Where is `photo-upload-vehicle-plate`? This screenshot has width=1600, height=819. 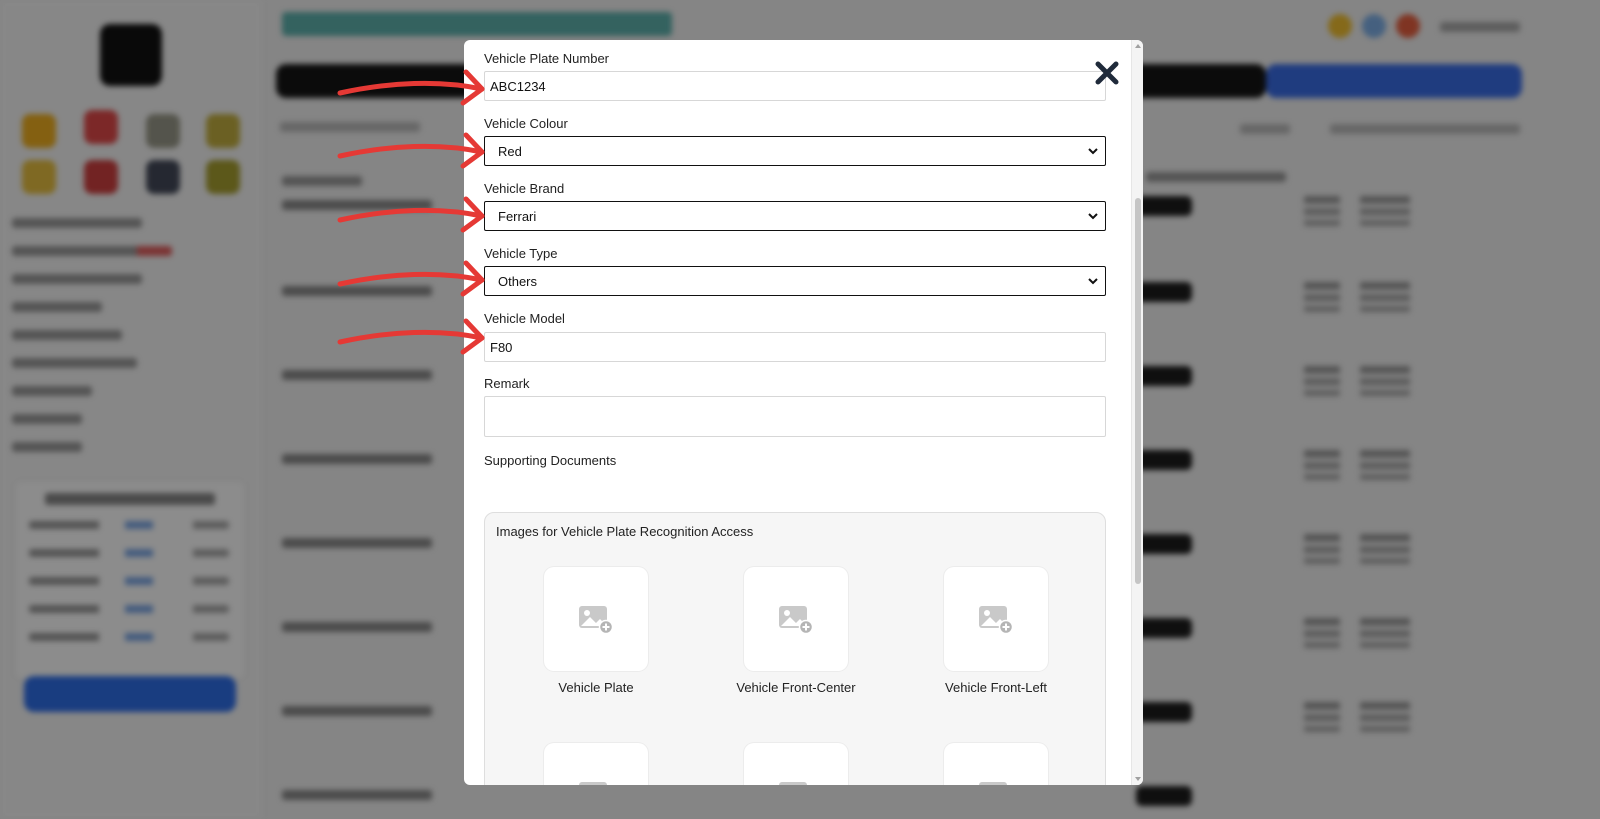
photo-upload-vehicle-plate is located at coordinates (596, 619).